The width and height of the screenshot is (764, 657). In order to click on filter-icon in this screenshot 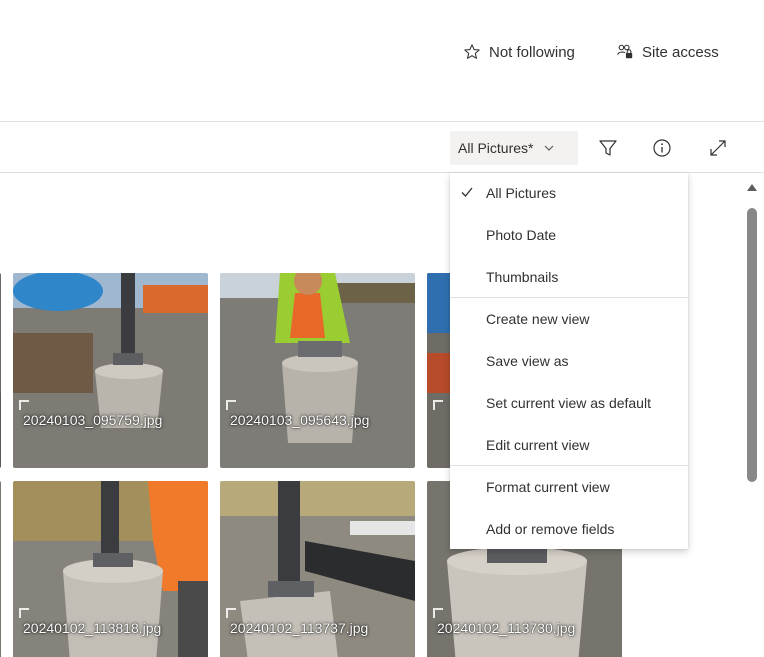, I will do `click(608, 148)`.